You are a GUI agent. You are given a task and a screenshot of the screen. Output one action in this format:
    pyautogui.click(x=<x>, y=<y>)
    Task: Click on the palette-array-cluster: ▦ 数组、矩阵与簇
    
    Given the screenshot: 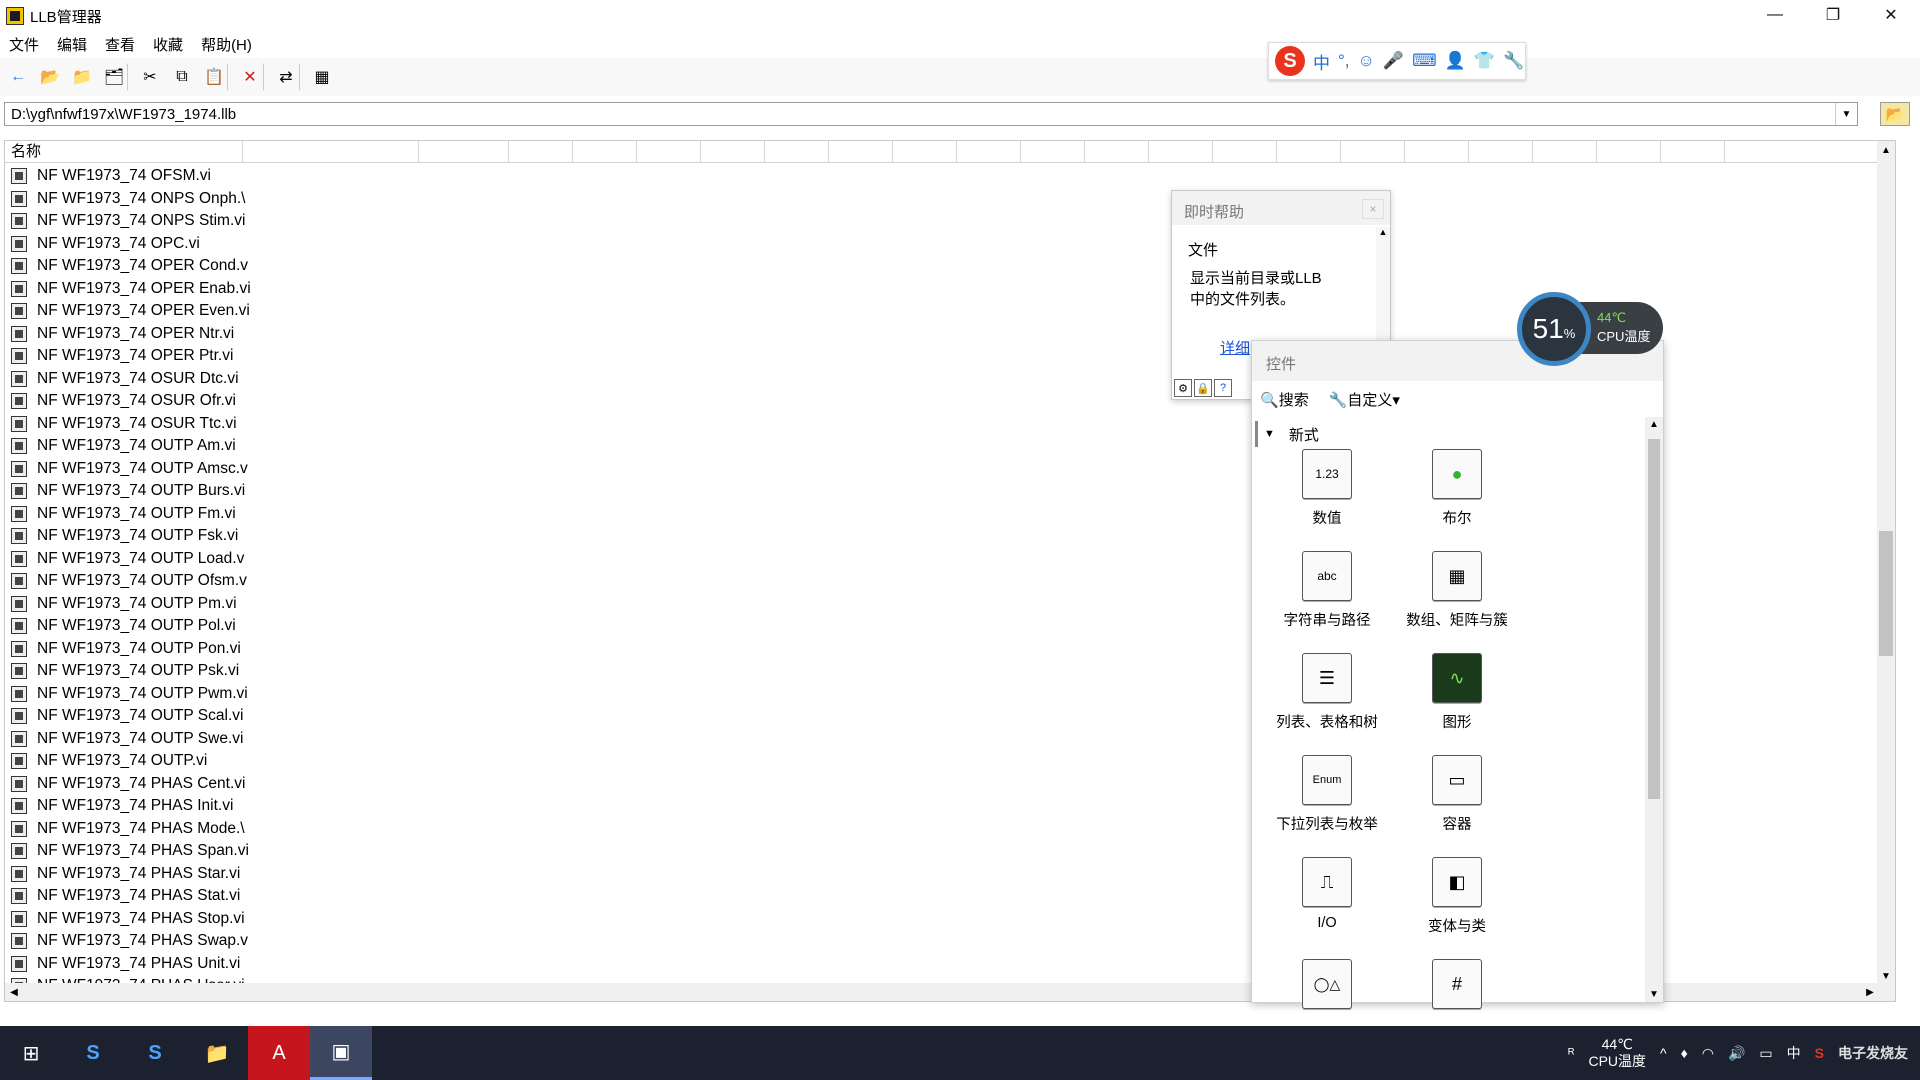 What is the action you would take?
    pyautogui.click(x=1457, y=592)
    